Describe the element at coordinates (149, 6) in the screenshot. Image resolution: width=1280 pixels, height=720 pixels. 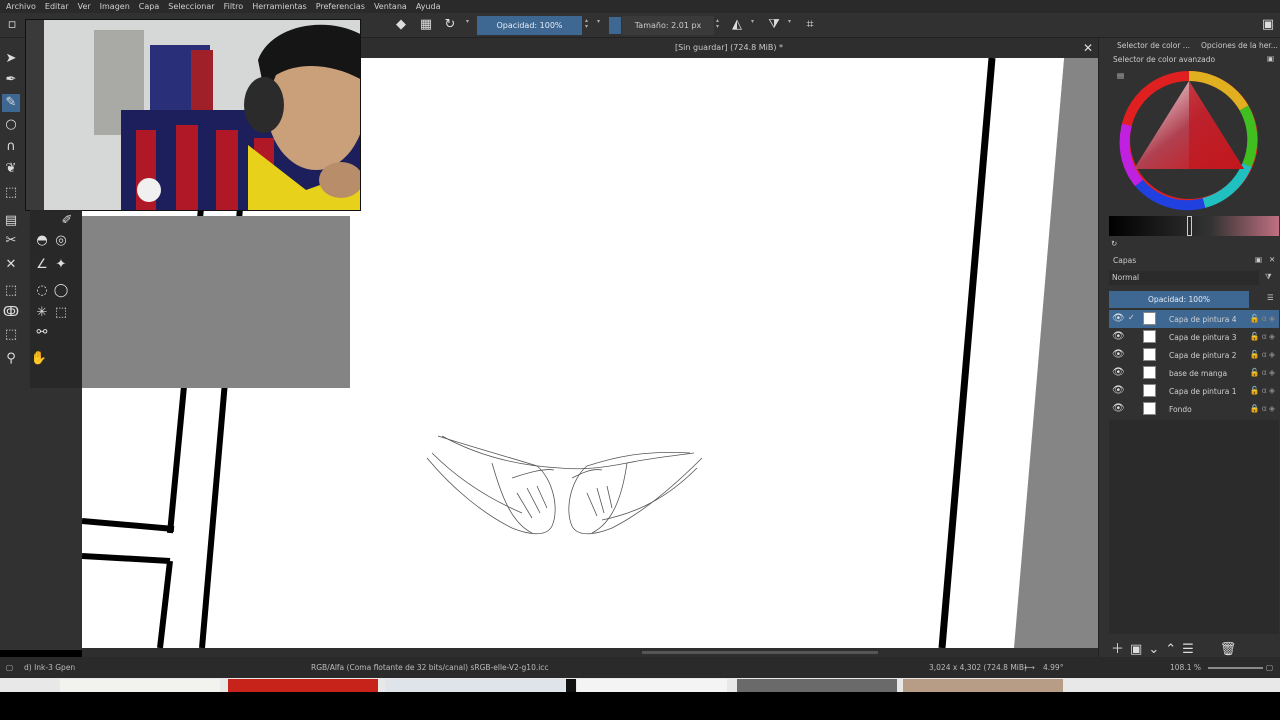
I see `menu-capa: Capa` at that location.